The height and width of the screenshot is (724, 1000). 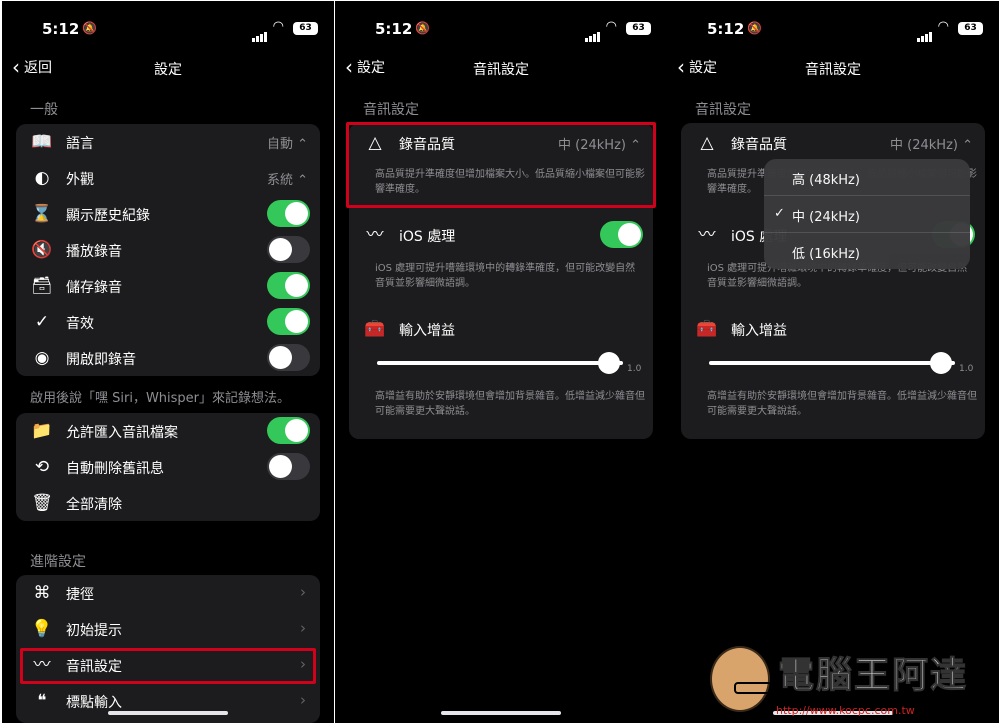 What do you see at coordinates (94, 288) in the screenshot?
I see `row-label: 儲存錄音` at bounding box center [94, 288].